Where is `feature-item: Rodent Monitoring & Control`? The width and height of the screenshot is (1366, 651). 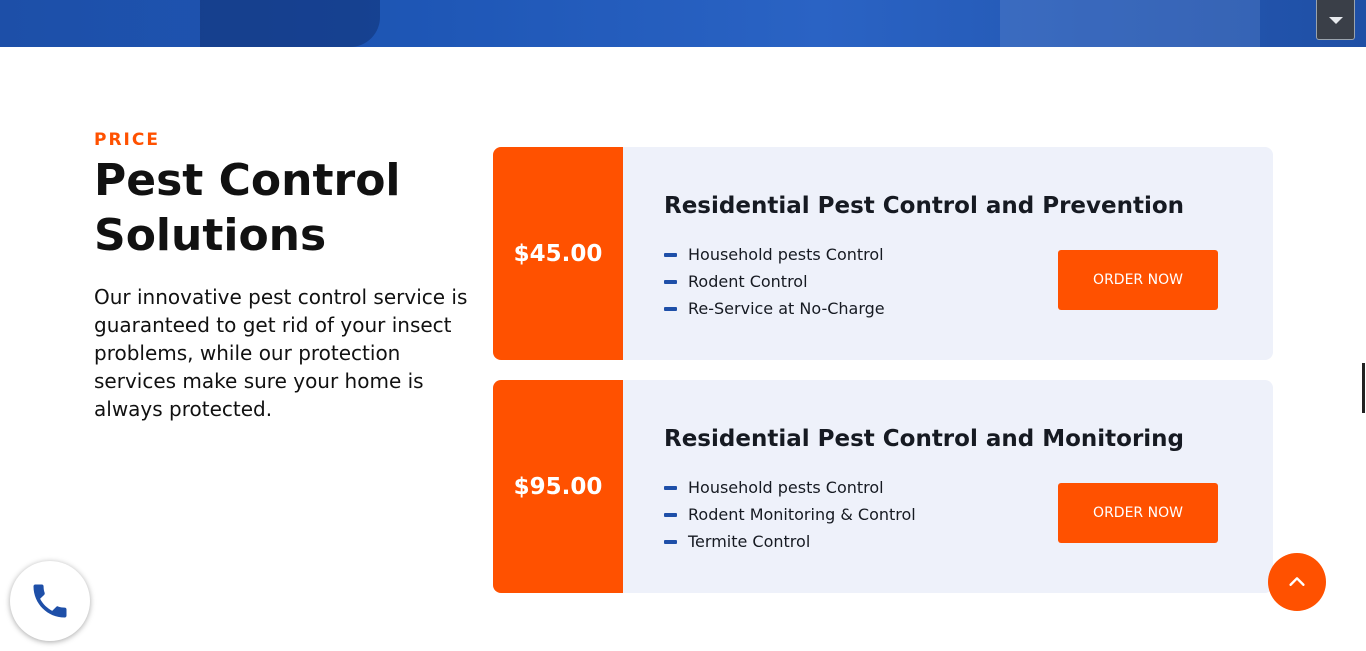 feature-item: Rodent Monitoring & Control is located at coordinates (790, 514).